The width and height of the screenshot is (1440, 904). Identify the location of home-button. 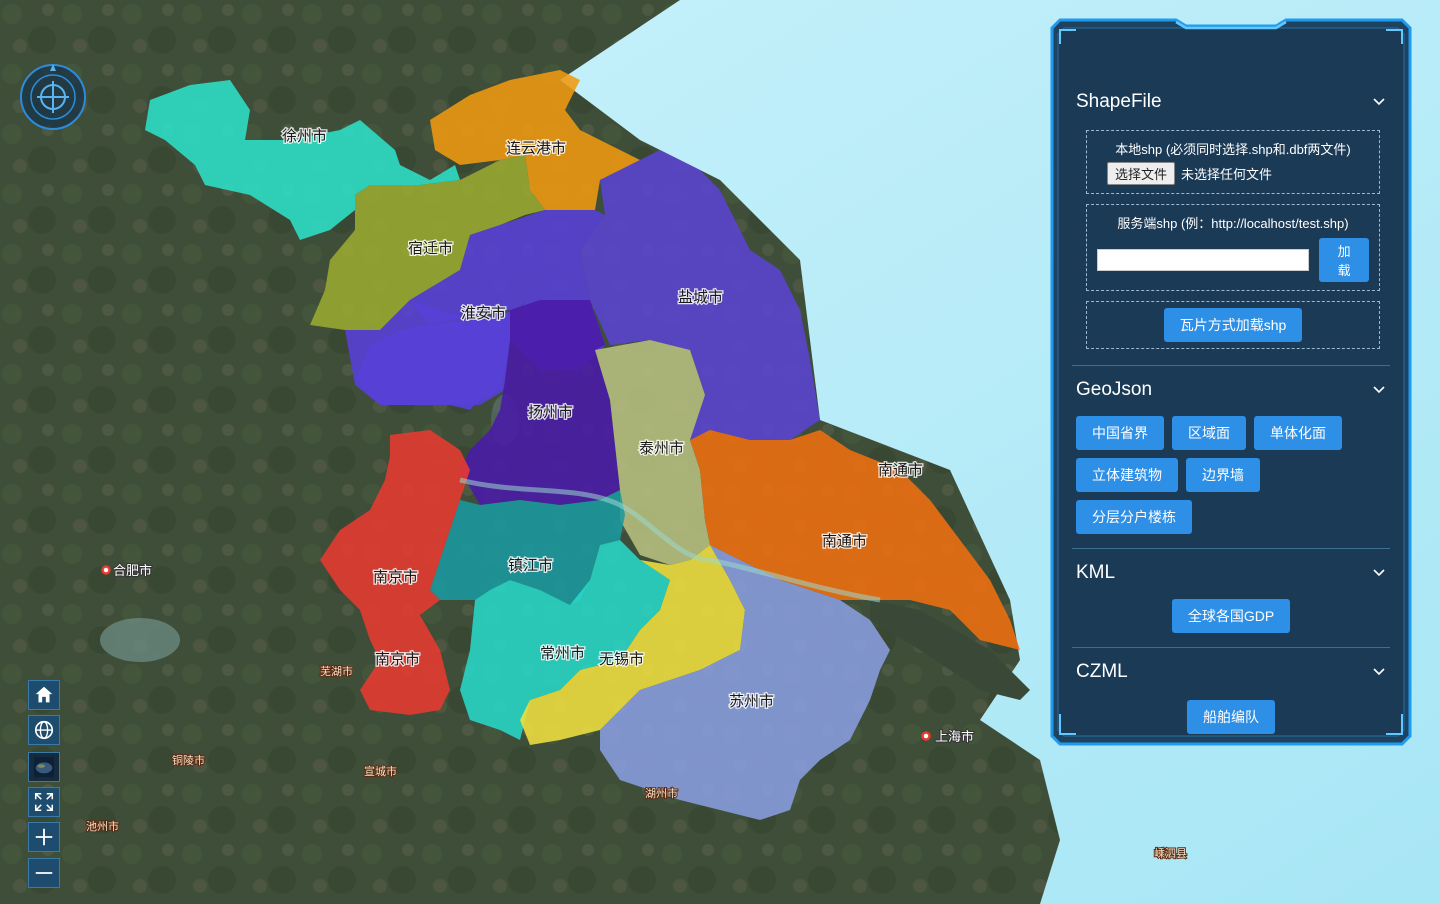
(44, 695).